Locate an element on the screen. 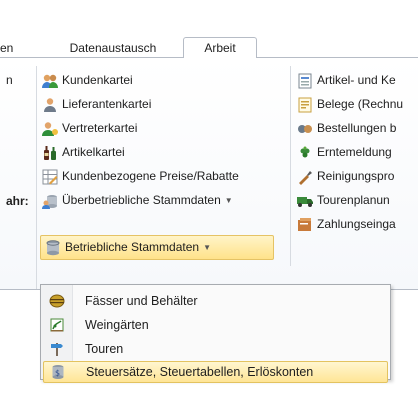 The height and width of the screenshot is (396, 418). artikel-kennzahlen-label: Artikel- und Ke is located at coordinates (356, 80).